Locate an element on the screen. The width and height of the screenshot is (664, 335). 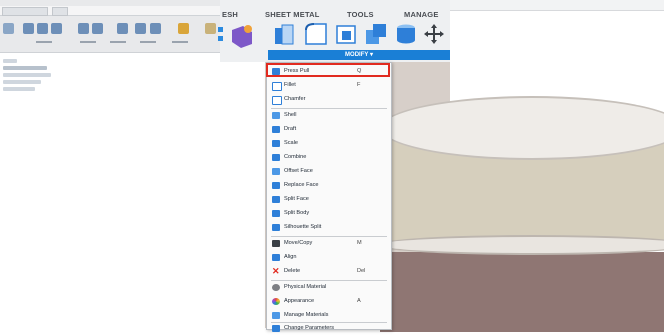
tab-tools: TOOLS is located at coordinates (360, 14).